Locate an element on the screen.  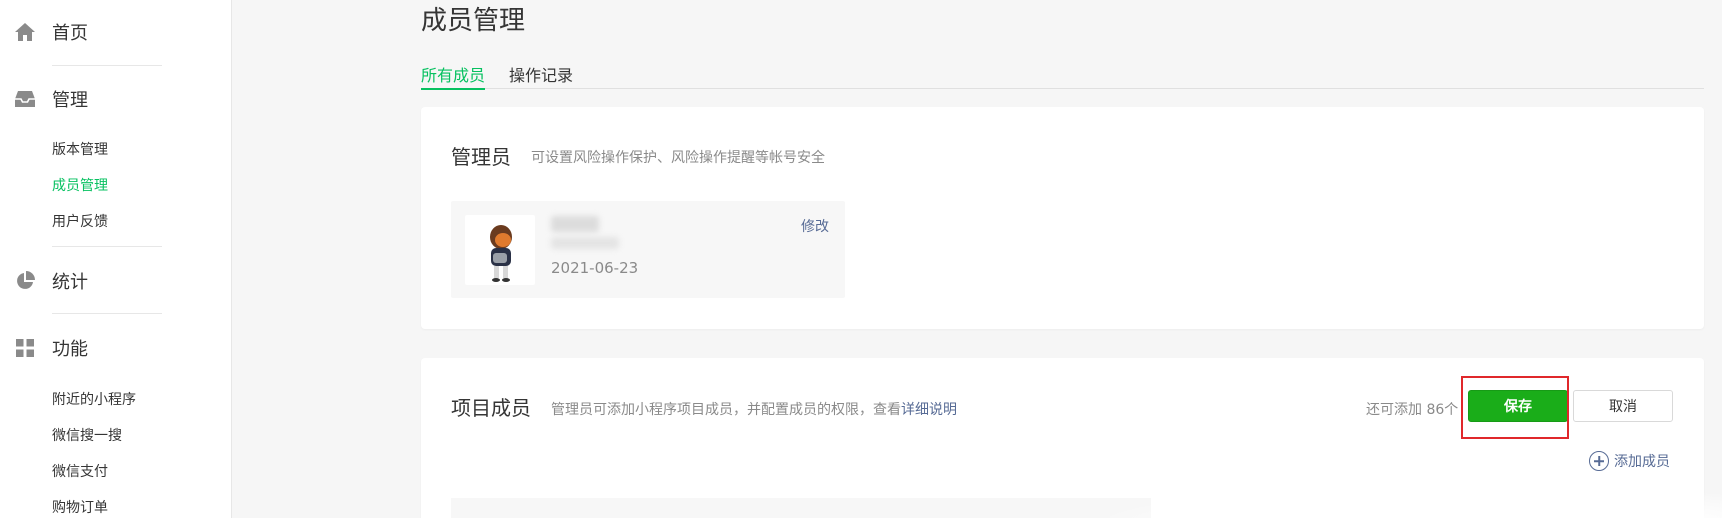
admin-date: 2021-06-23 is located at coordinates (595, 268).